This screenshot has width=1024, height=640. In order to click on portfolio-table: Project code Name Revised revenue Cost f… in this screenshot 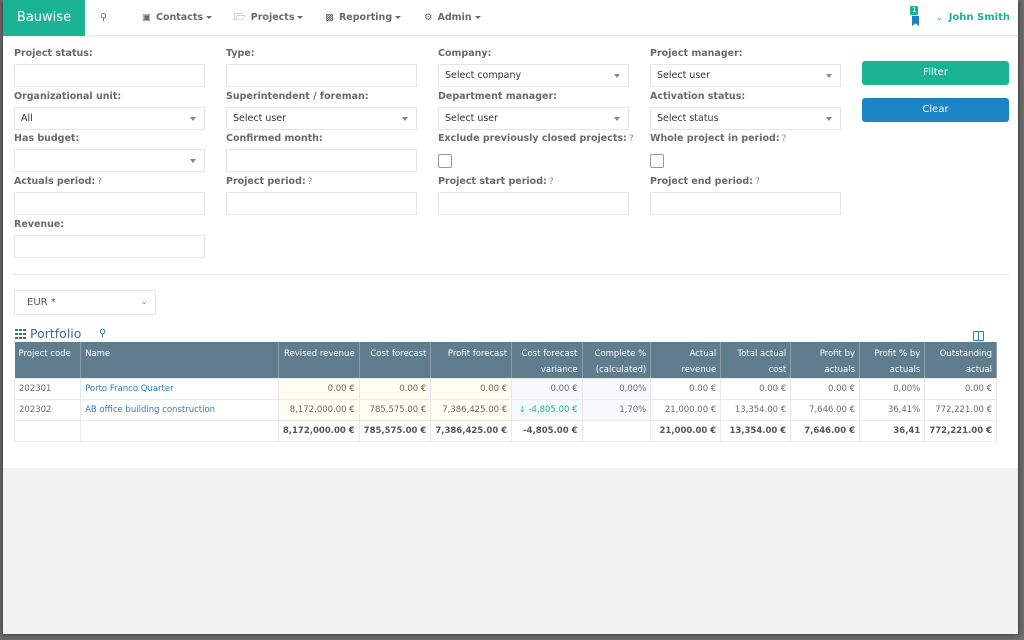, I will do `click(505, 392)`.